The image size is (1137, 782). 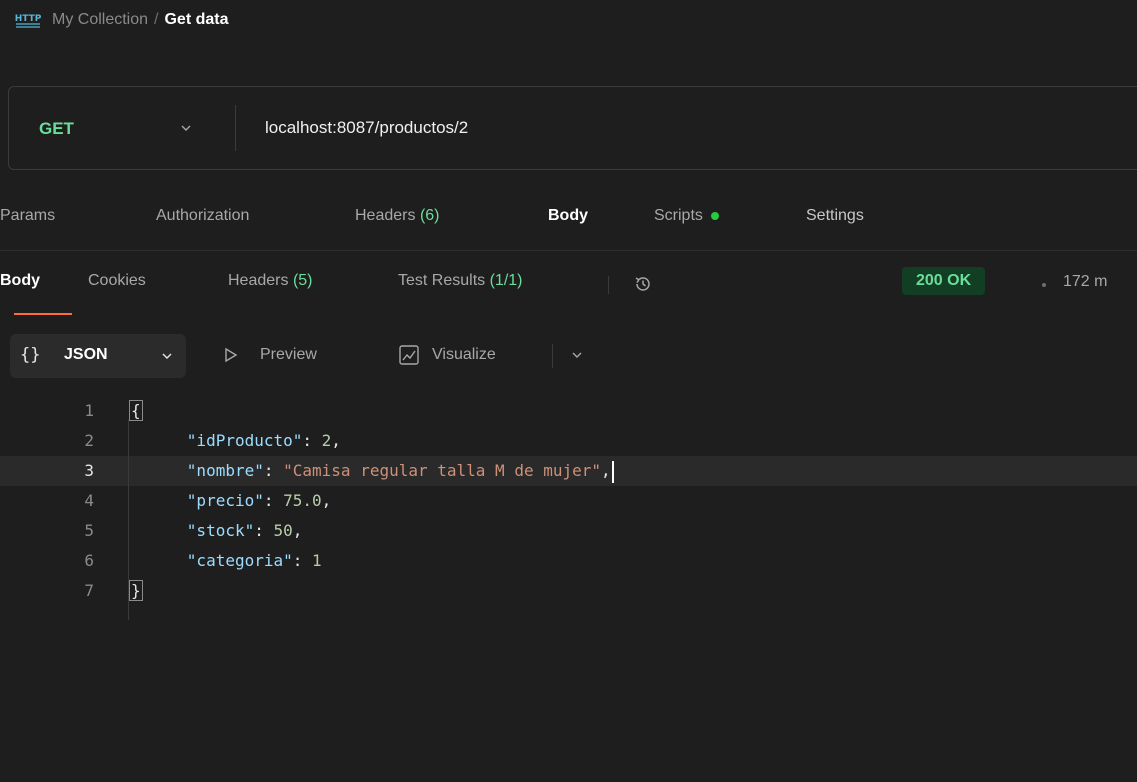 What do you see at coordinates (128, 520) in the screenshot?
I see `indent-guide` at bounding box center [128, 520].